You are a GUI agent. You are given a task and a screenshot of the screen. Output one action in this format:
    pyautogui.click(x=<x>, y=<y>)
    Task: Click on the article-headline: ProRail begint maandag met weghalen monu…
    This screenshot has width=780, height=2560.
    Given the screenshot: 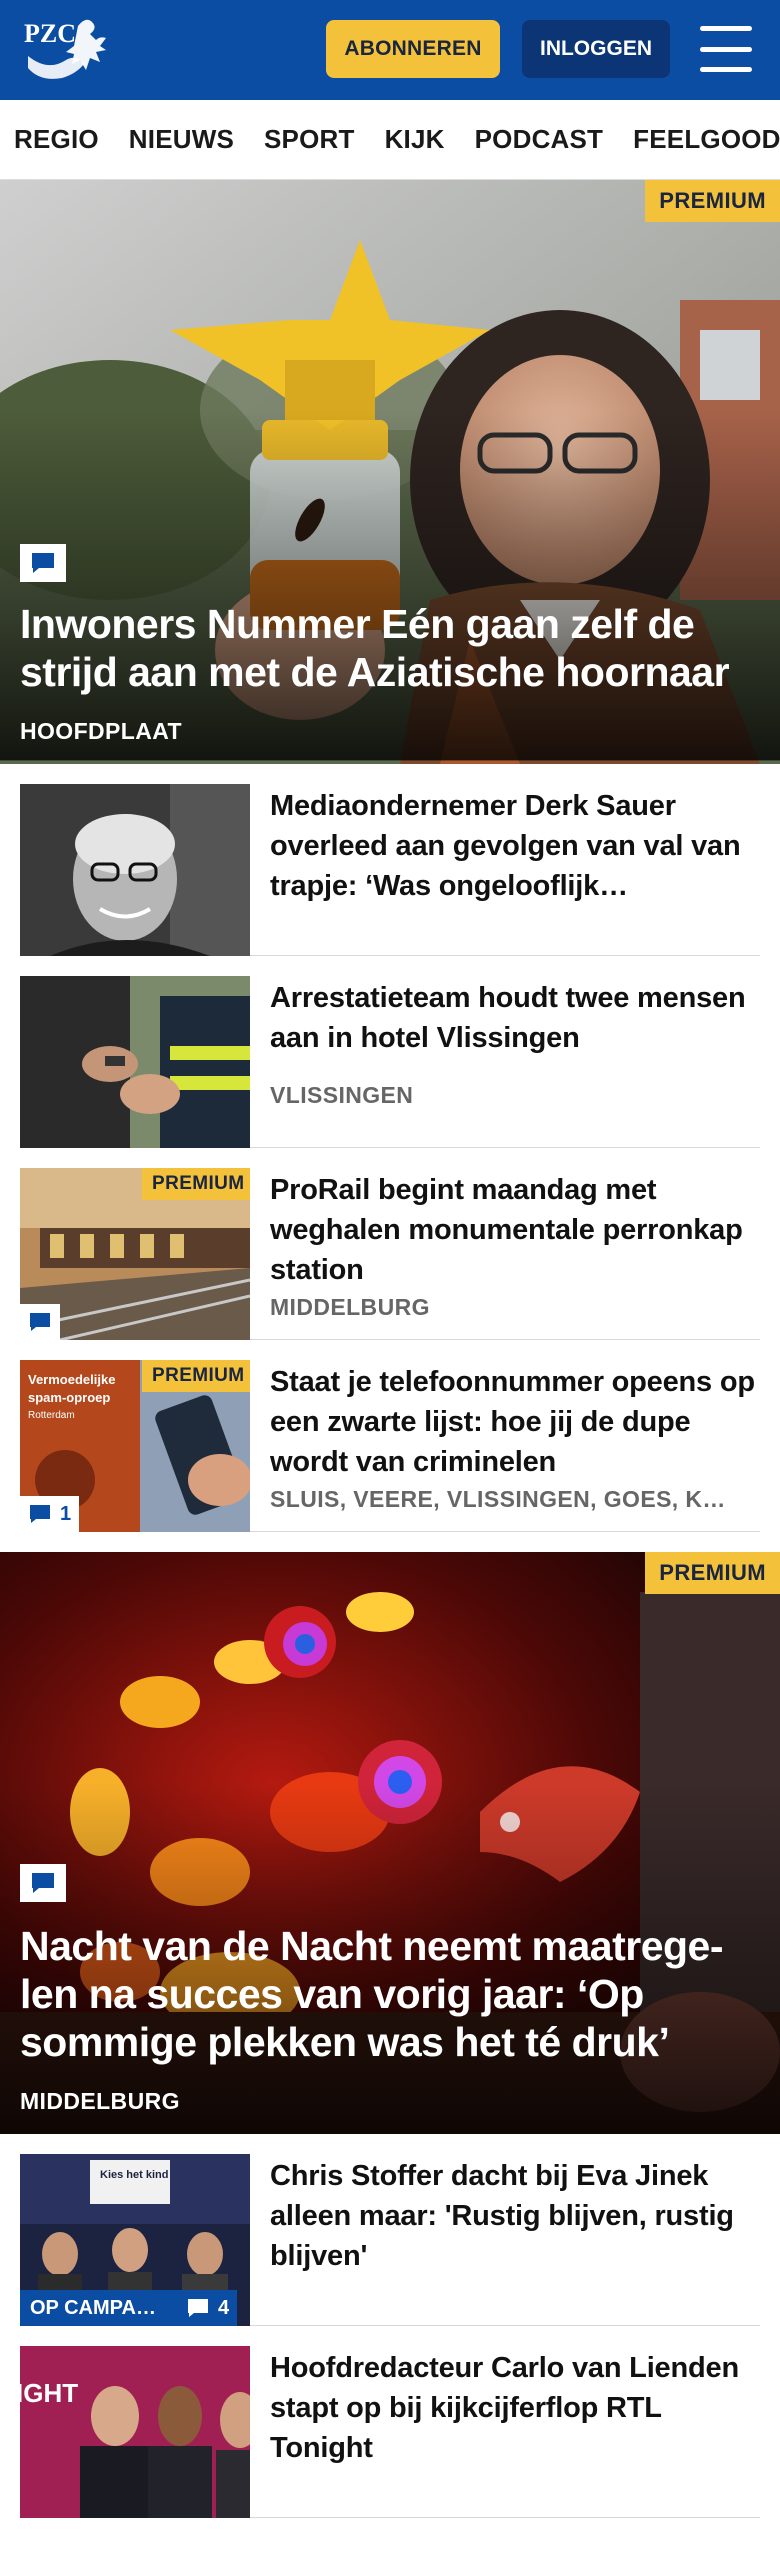 What is the action you would take?
    pyautogui.click(x=515, y=1230)
    